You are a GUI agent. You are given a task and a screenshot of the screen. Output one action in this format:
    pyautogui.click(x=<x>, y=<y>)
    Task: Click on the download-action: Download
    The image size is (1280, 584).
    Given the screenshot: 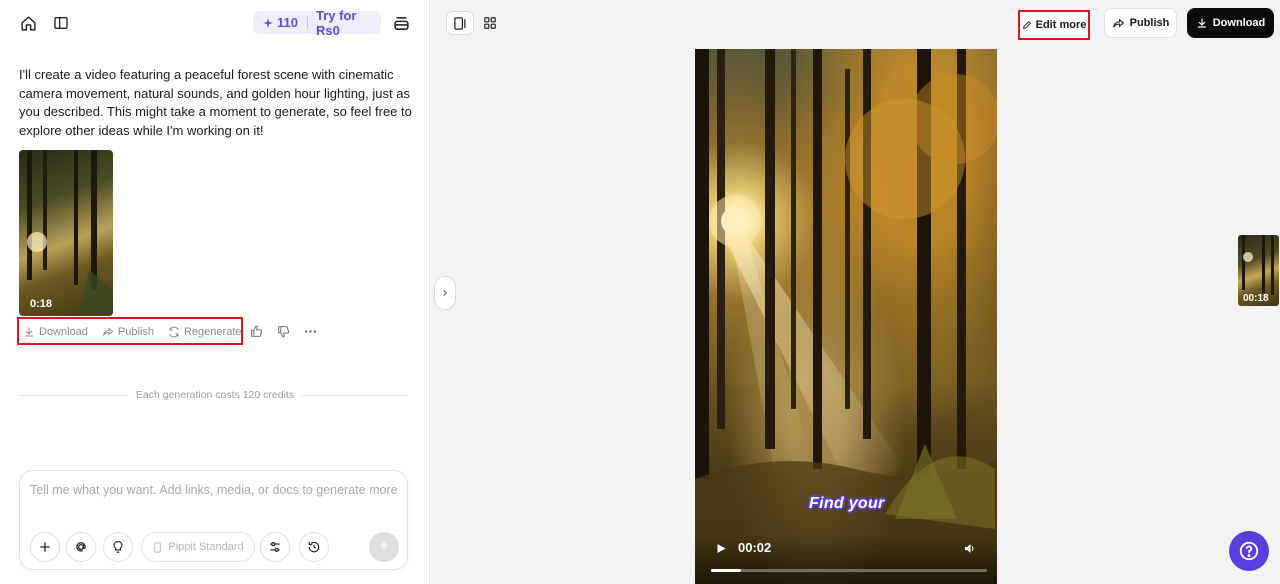 What is the action you would take?
    pyautogui.click(x=55, y=332)
    